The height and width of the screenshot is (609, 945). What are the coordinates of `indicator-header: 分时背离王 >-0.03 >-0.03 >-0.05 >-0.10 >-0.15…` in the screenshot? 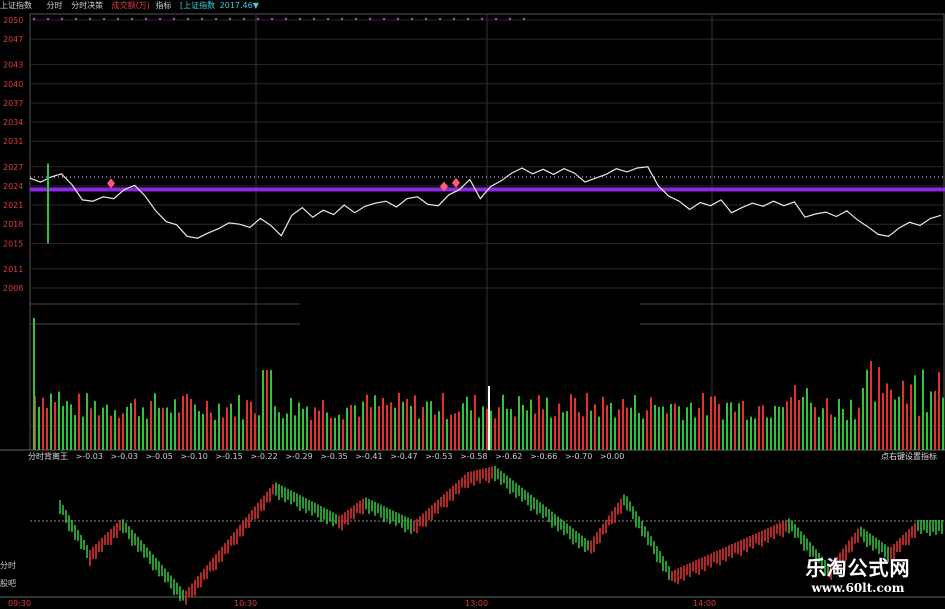 It's located at (328, 457).